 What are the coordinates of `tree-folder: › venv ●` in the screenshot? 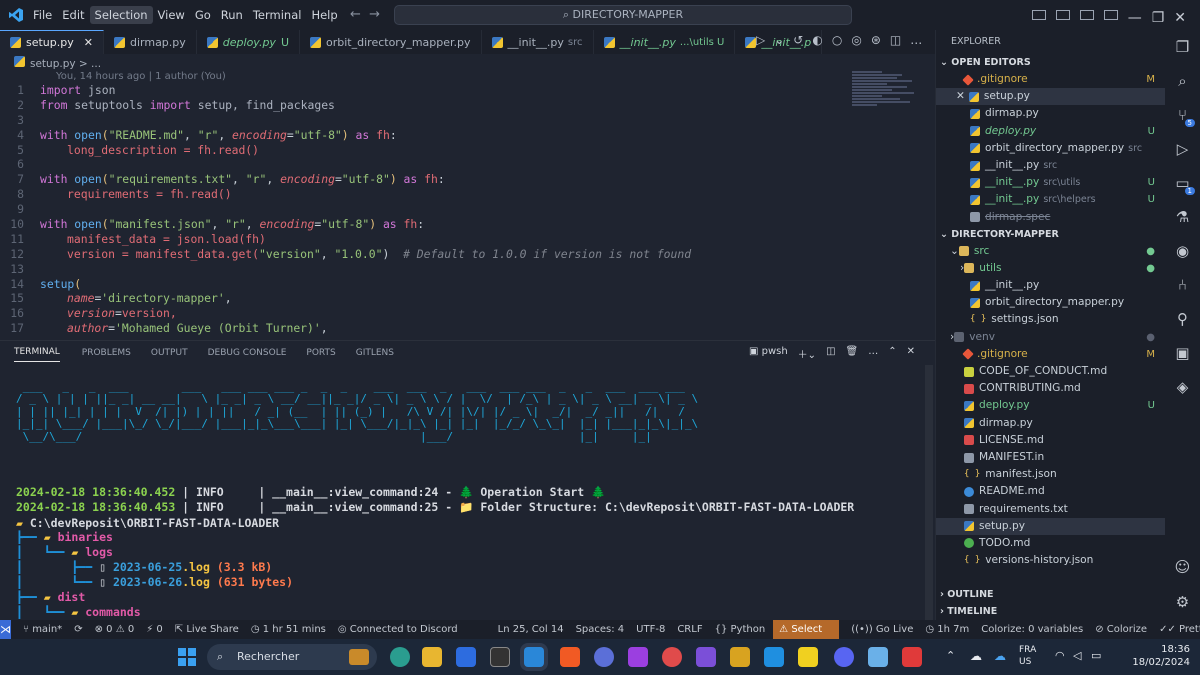 It's located at (1050, 337).